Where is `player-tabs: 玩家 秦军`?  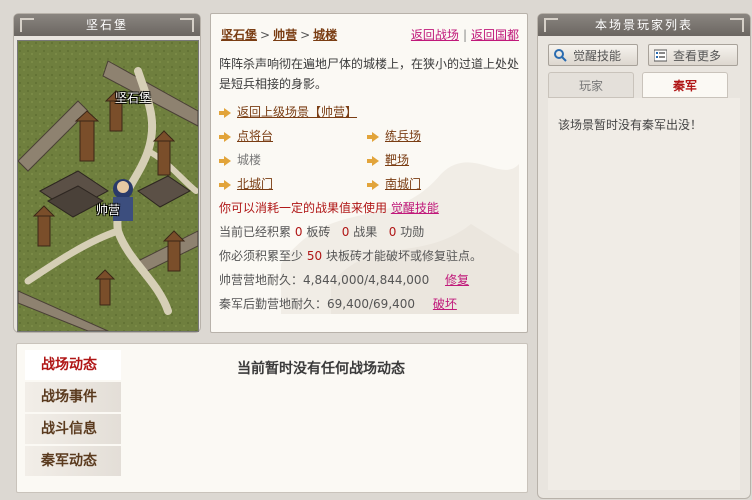 player-tabs: 玩家 秦军 is located at coordinates (644, 85).